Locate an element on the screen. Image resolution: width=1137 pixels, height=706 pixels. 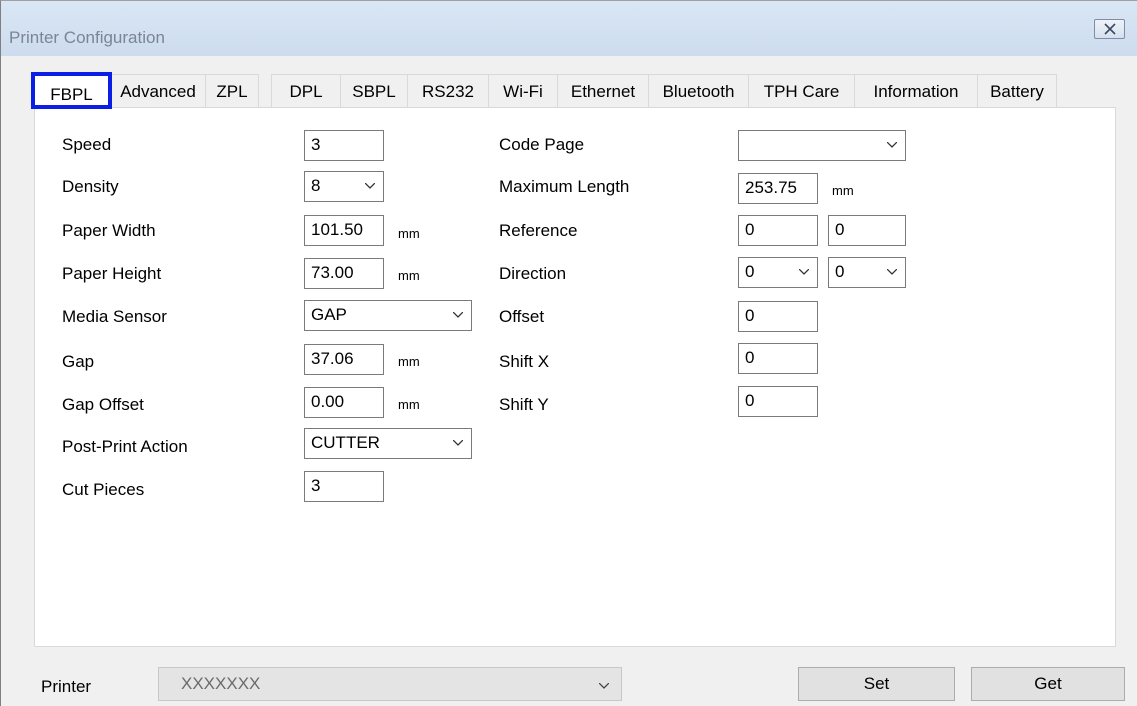
shift-y-input: 0 is located at coordinates (778, 401).